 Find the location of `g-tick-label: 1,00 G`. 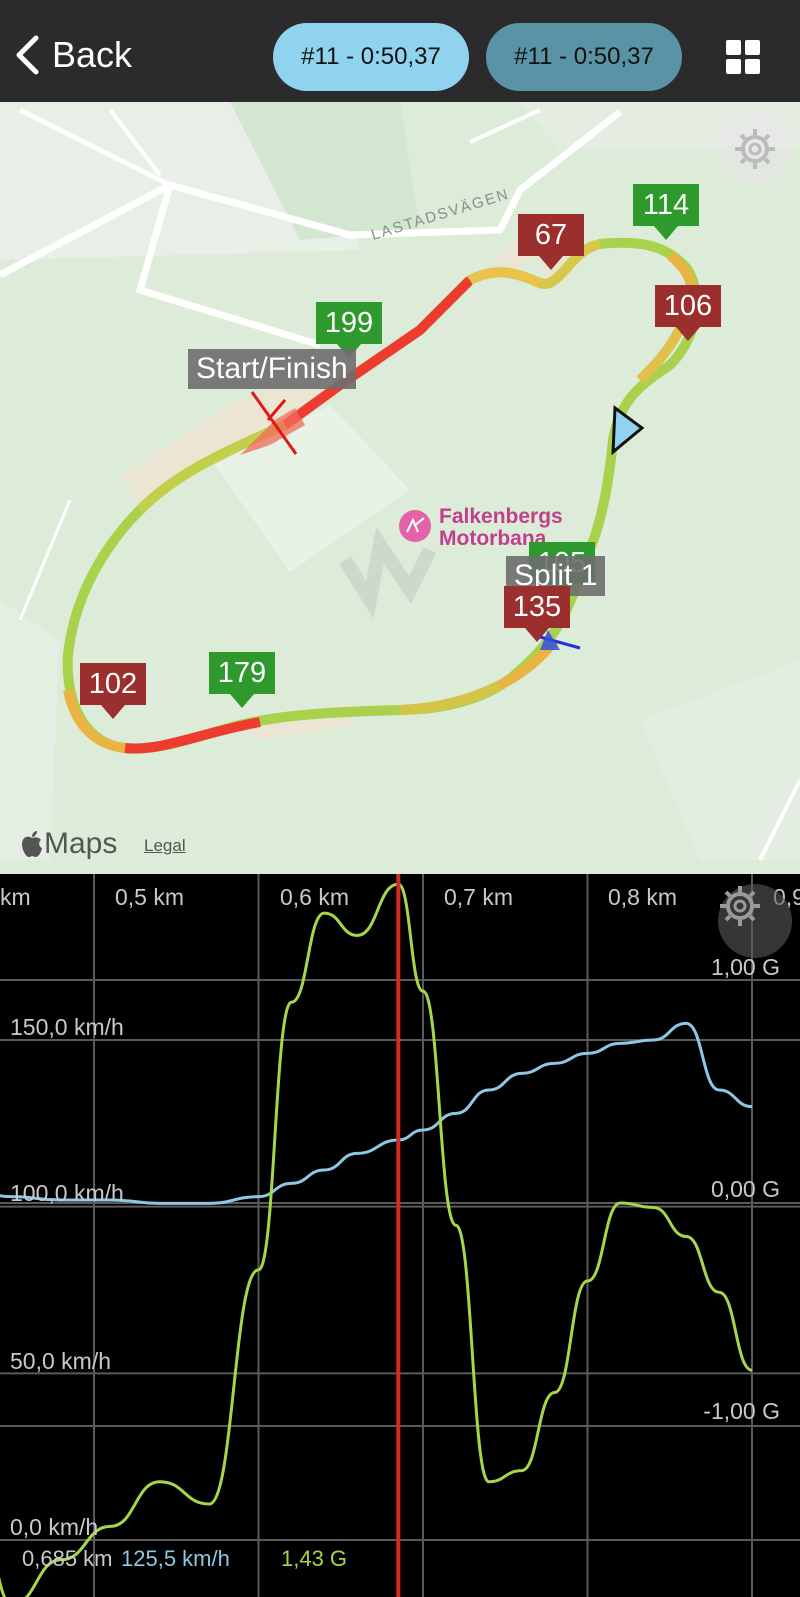

g-tick-label: 1,00 G is located at coordinates (745, 967).